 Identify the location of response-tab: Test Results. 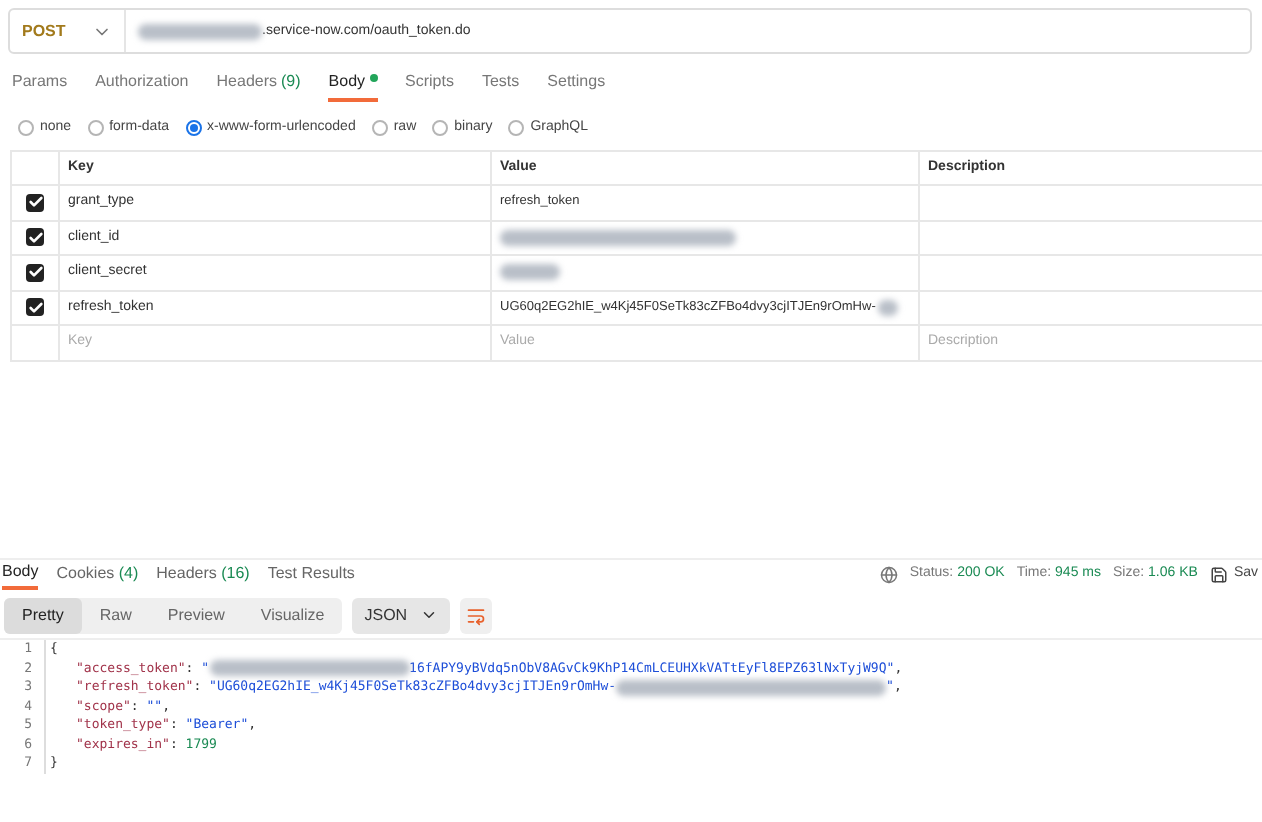
(311, 574).